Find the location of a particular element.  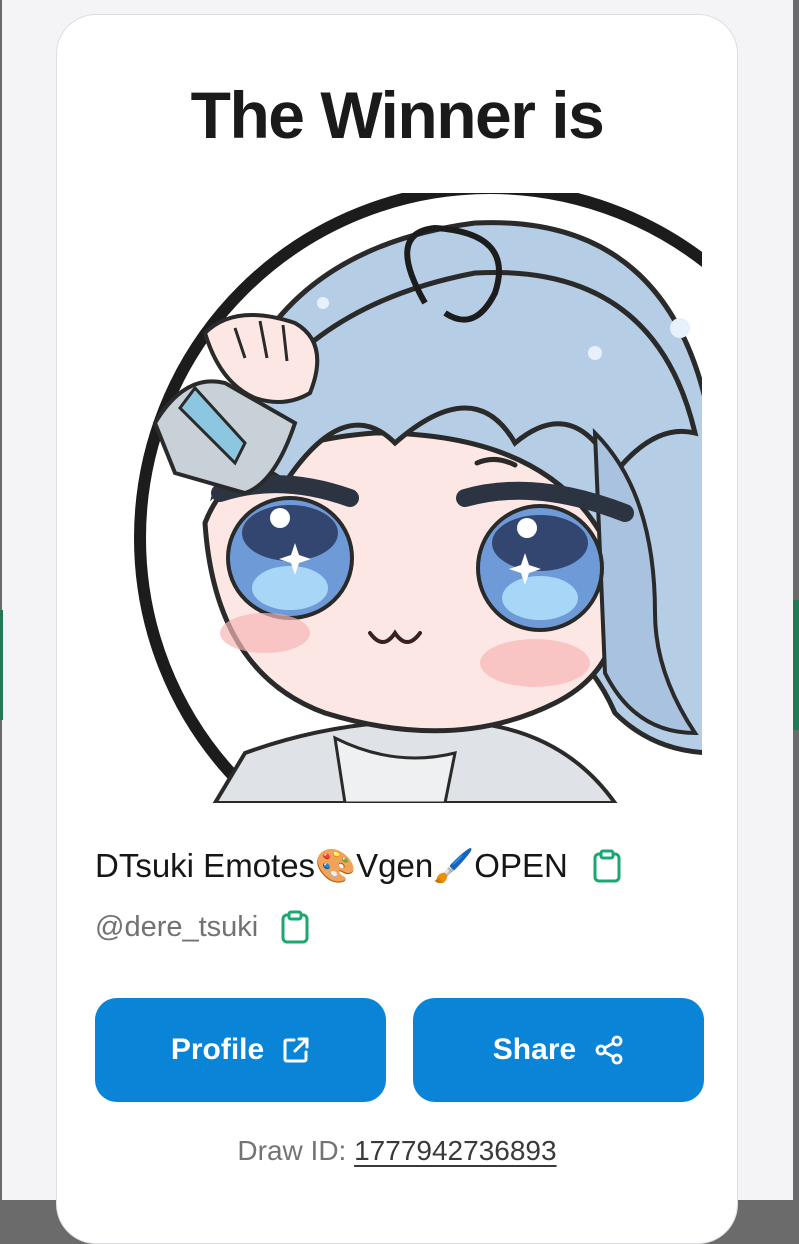

handle-row: @dere_tsuki is located at coordinates (203, 927).